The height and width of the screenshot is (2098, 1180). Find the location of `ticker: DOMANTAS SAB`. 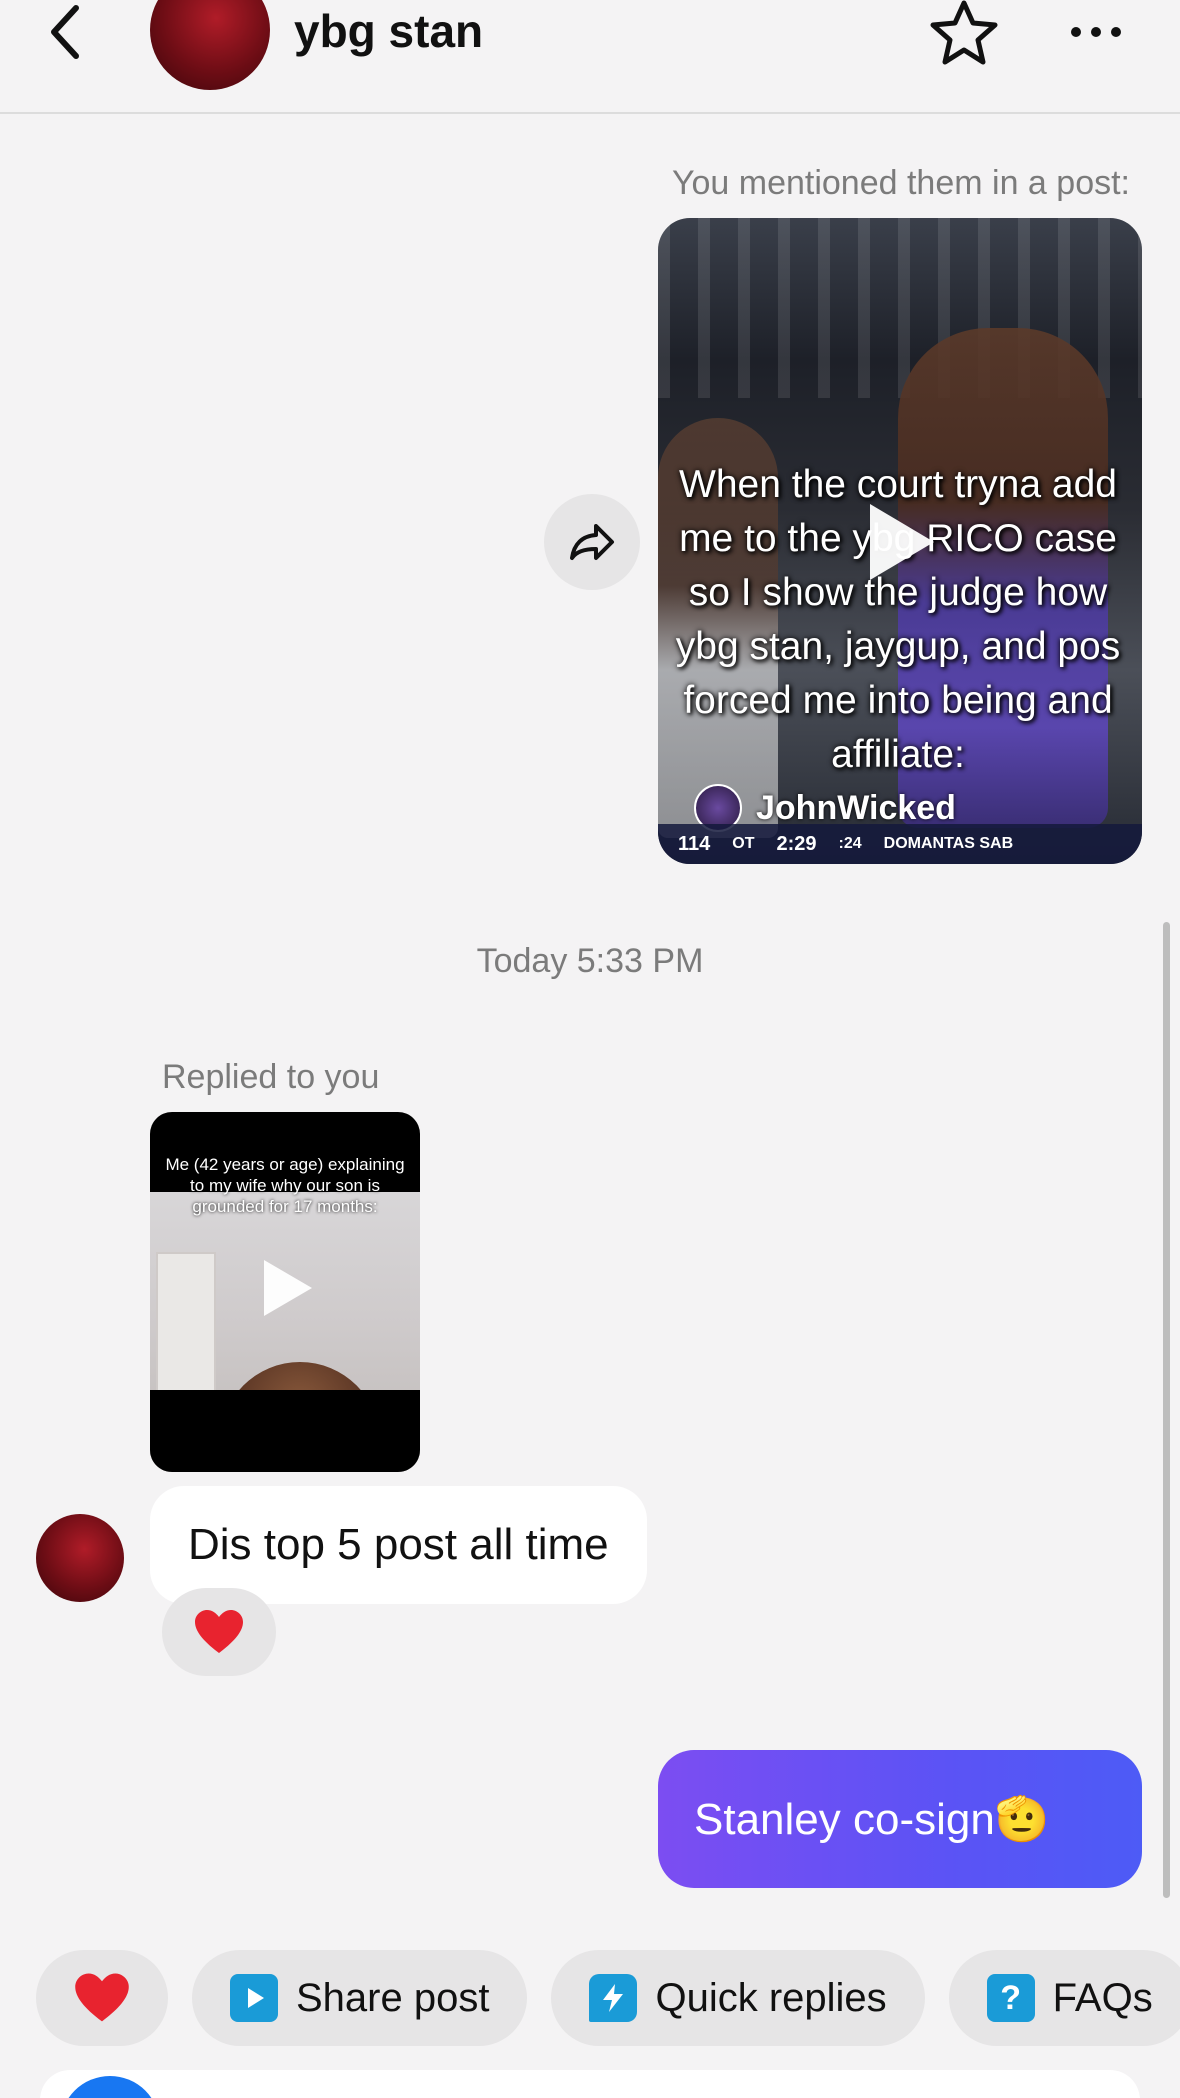

ticker: DOMANTAS SAB is located at coordinates (948, 843).